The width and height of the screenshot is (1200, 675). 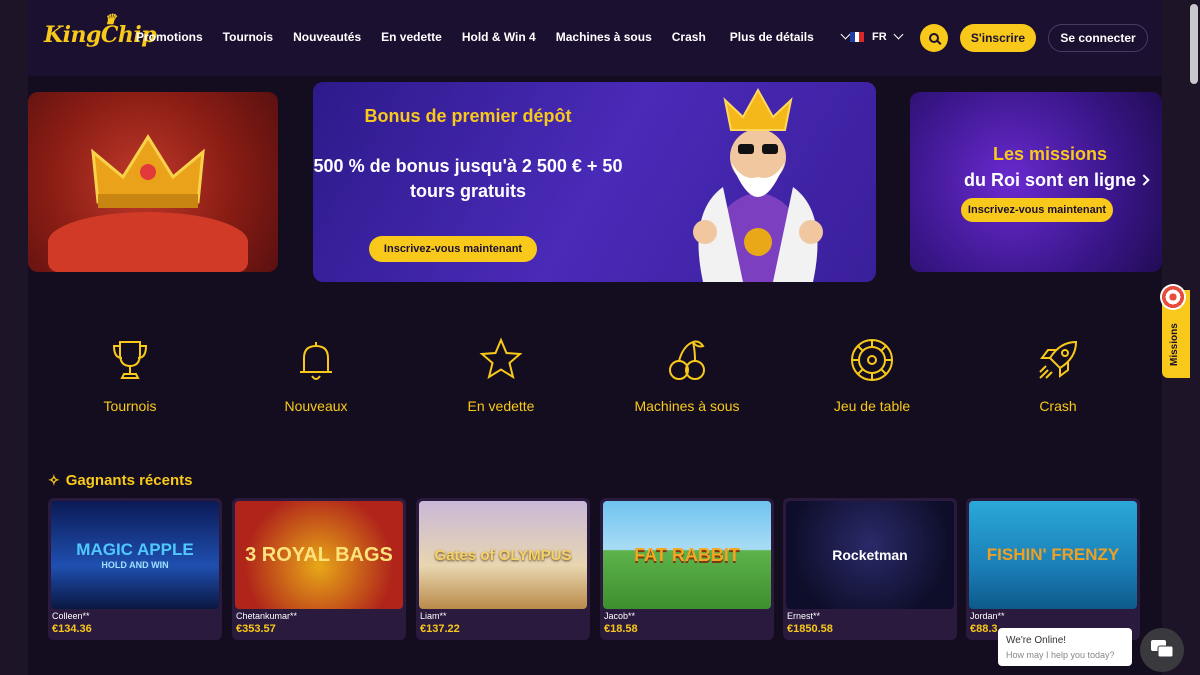 I want to click on banner-missions-signup-button: Inscrivez-vous maintenant, so click(x=1037, y=210).